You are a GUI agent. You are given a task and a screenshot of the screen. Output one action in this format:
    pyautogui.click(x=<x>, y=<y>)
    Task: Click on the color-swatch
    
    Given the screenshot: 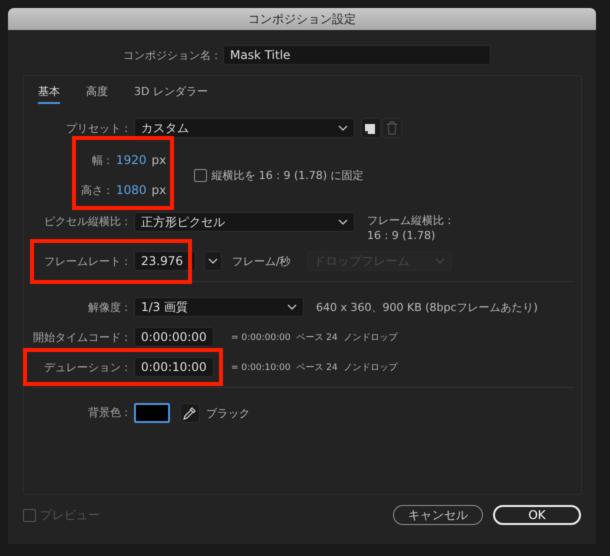 What is the action you would take?
    pyautogui.click(x=152, y=413)
    